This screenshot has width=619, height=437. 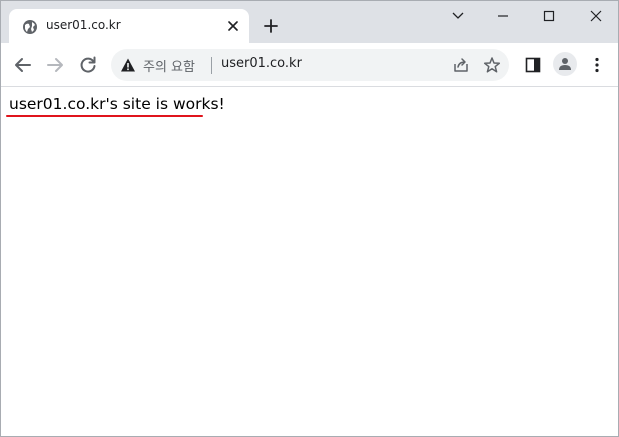 I want to click on forward-arrow-icon, so click(x=55, y=65).